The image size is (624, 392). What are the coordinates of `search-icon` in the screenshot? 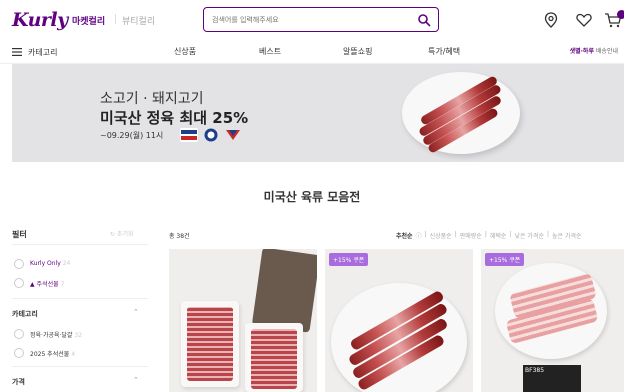 It's located at (424, 20).